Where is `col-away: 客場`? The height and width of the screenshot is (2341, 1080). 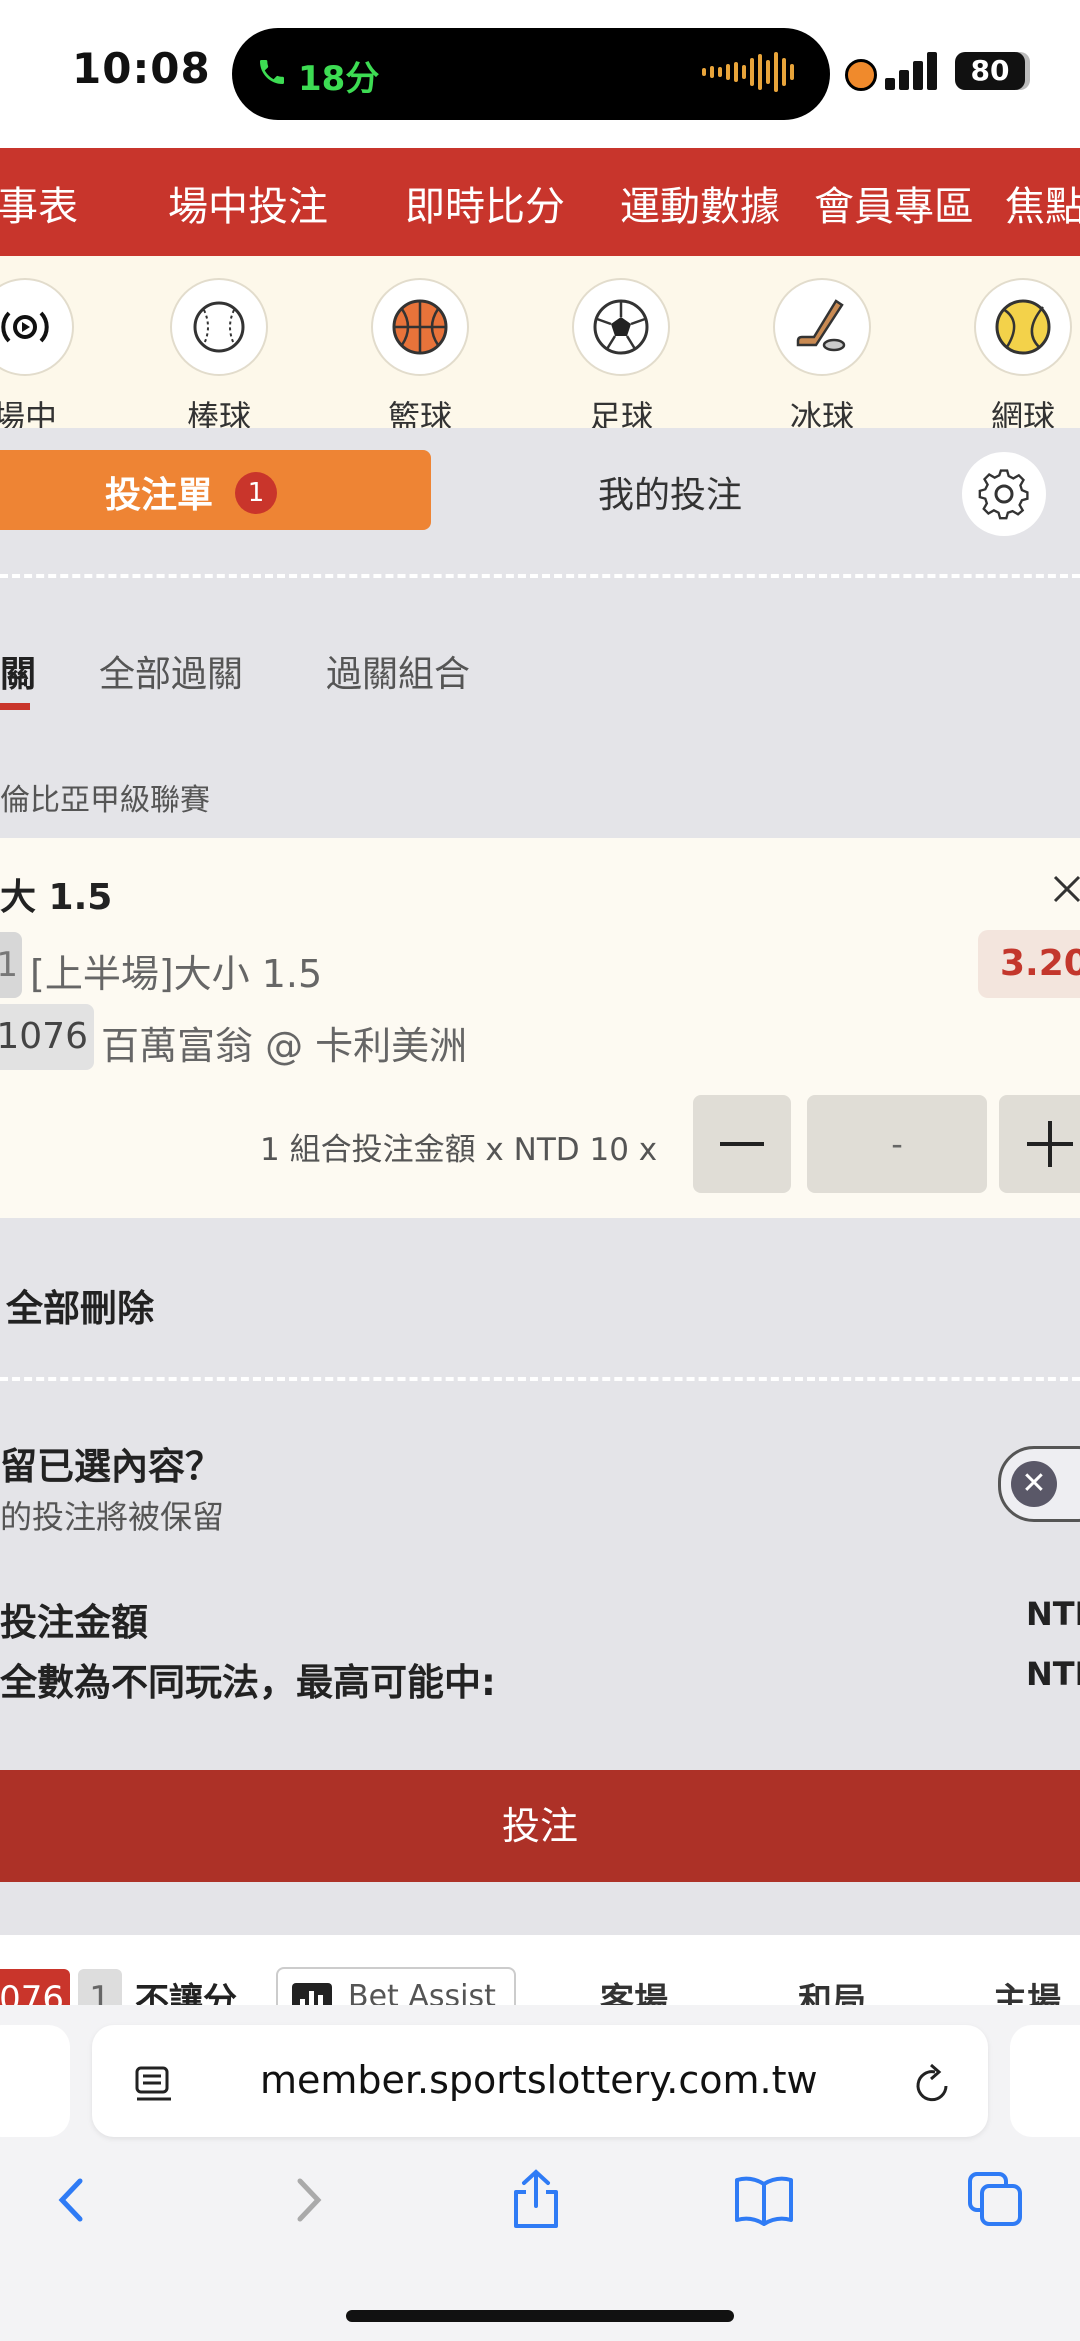 col-away: 客場 is located at coordinates (634, 1993).